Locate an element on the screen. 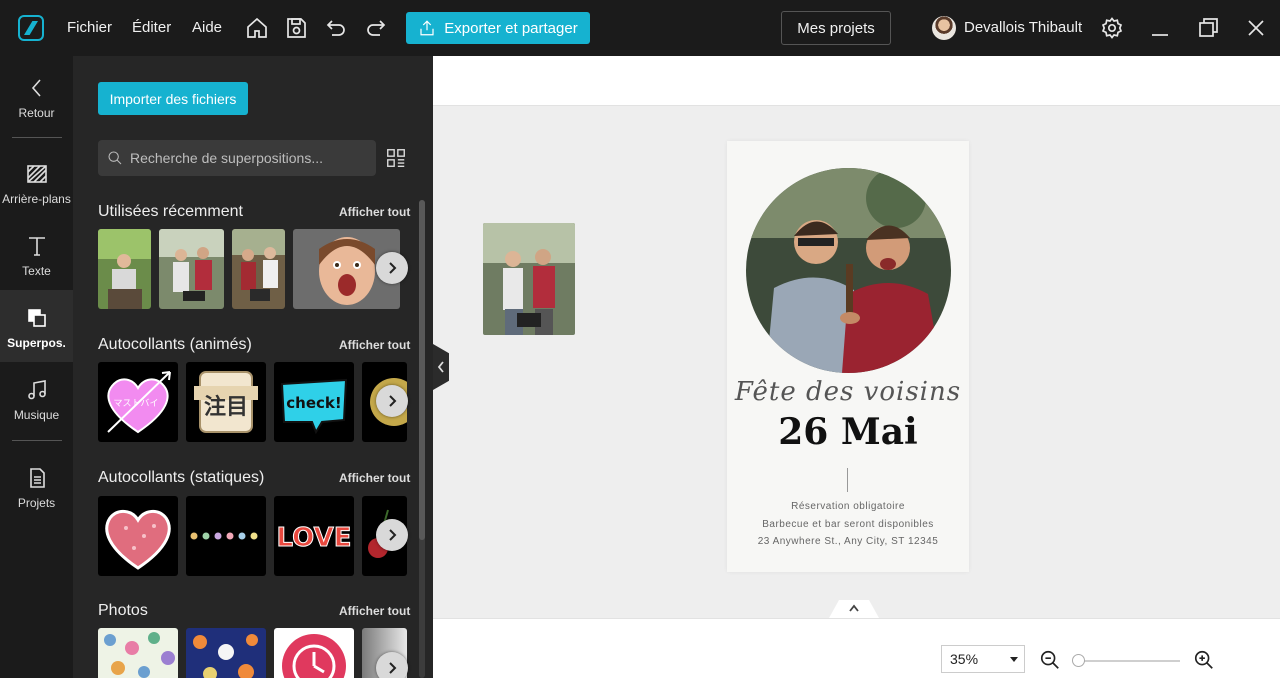 The image size is (1280, 678). chevron-up-icon is located at coordinates (854, 608).